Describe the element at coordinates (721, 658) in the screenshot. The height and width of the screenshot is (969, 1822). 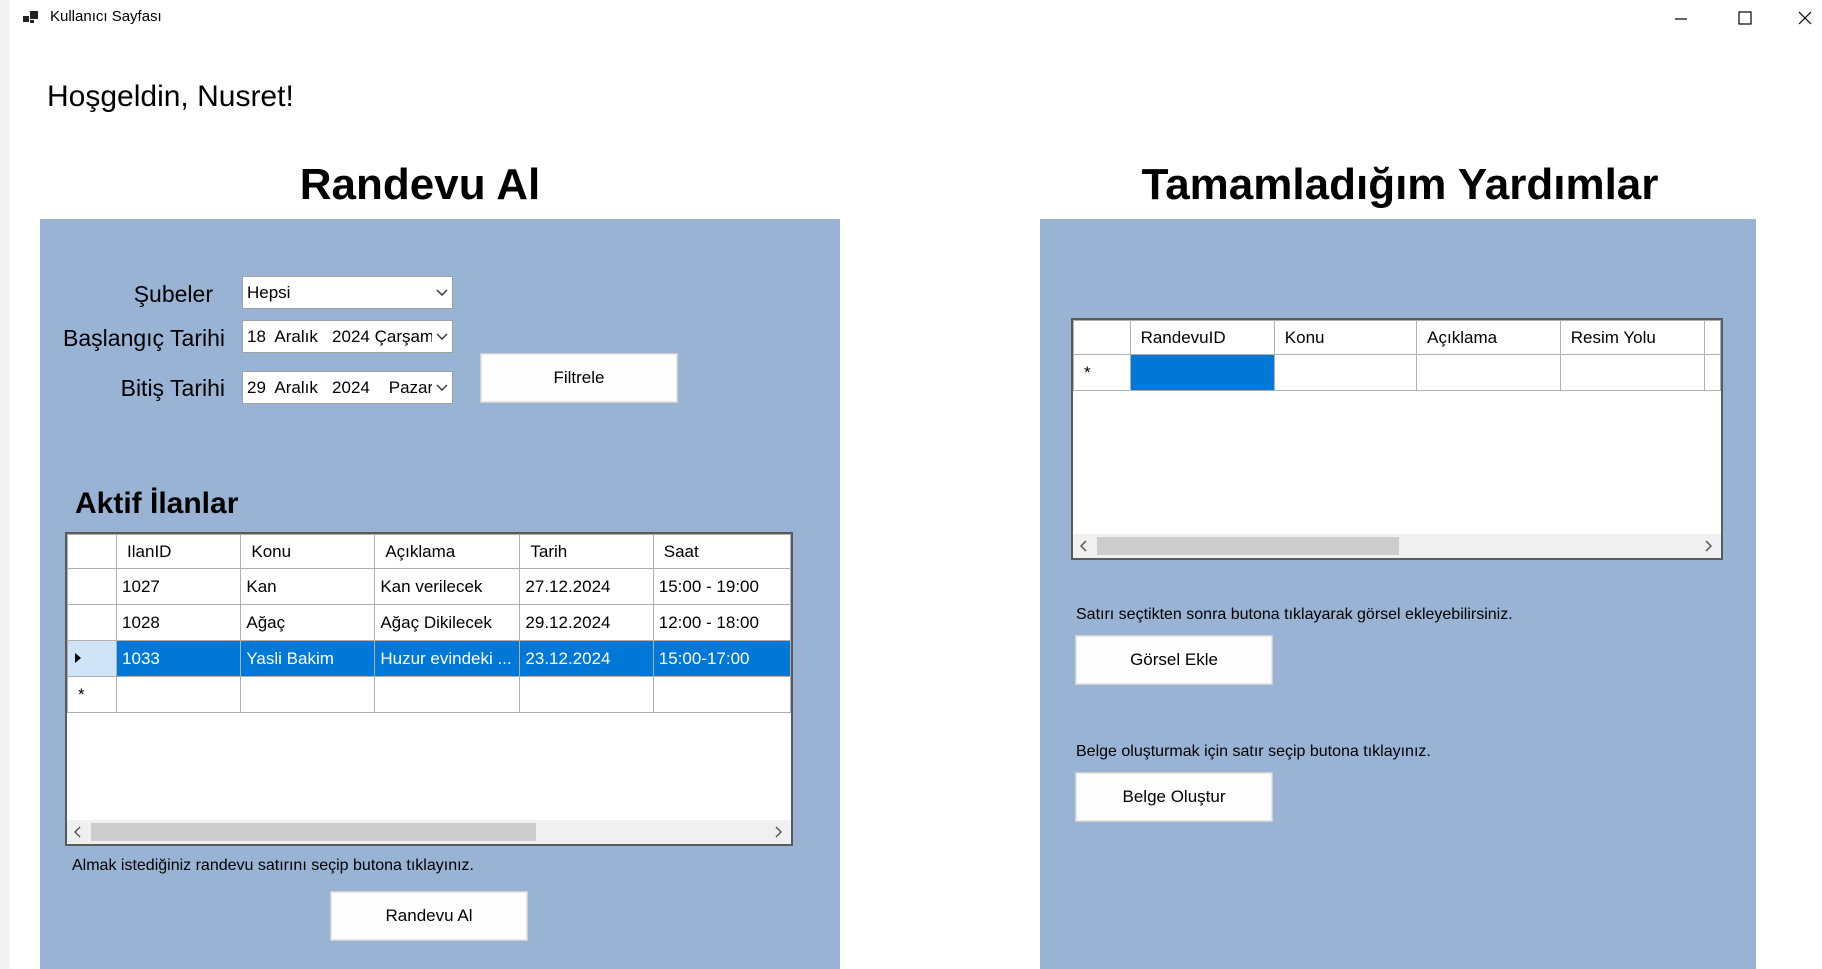
I see `table-cell: 15:00-17:00` at that location.